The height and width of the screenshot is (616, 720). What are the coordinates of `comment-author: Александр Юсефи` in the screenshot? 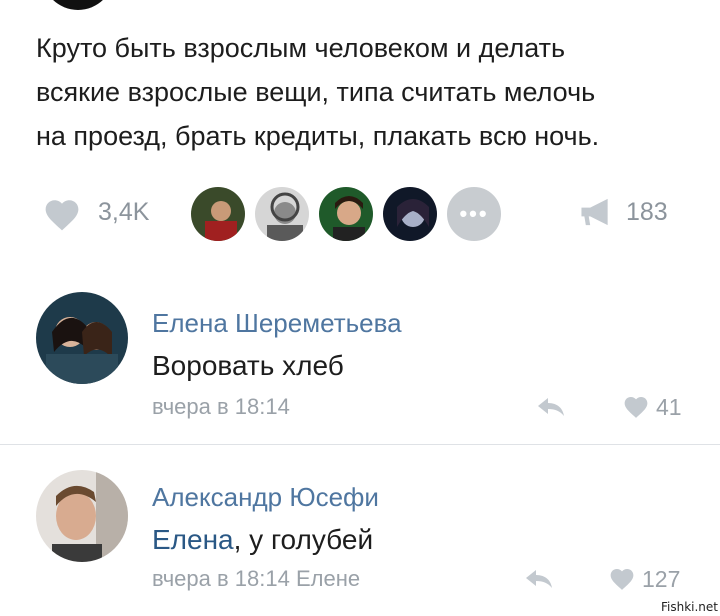 It's located at (265, 497).